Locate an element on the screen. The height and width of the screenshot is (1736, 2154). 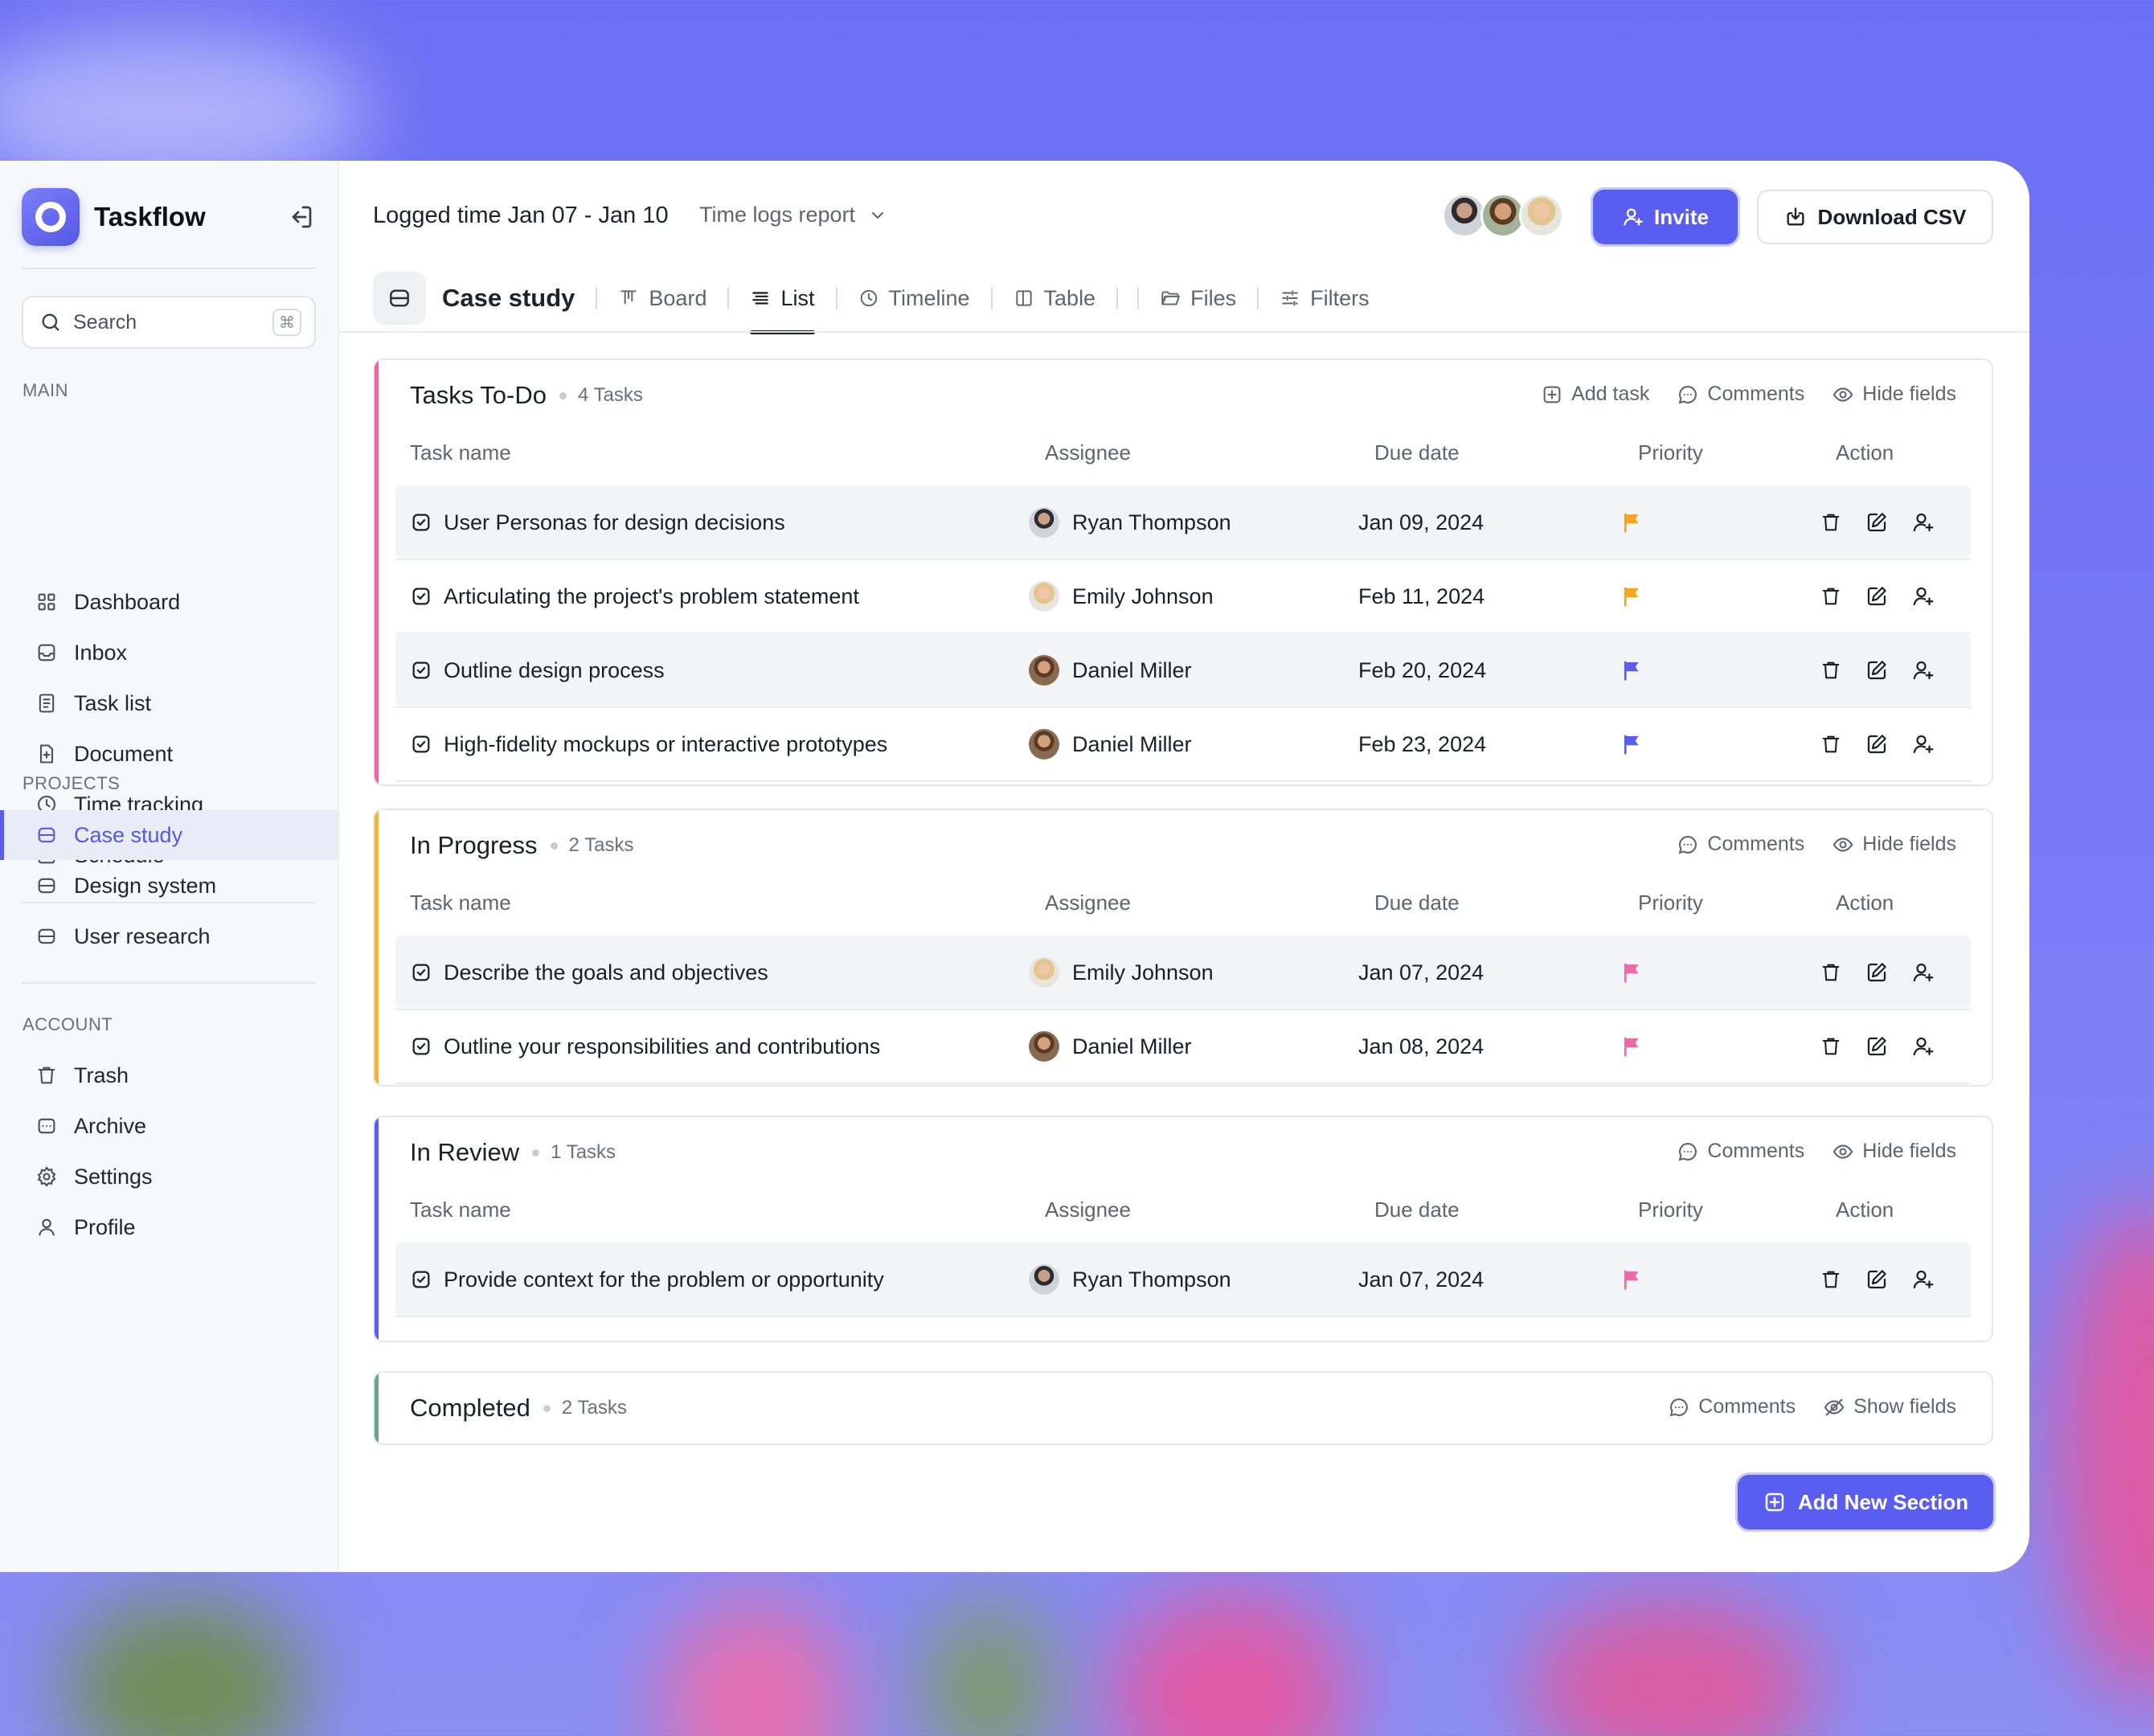
tab-files: Files is located at coordinates (1198, 298).